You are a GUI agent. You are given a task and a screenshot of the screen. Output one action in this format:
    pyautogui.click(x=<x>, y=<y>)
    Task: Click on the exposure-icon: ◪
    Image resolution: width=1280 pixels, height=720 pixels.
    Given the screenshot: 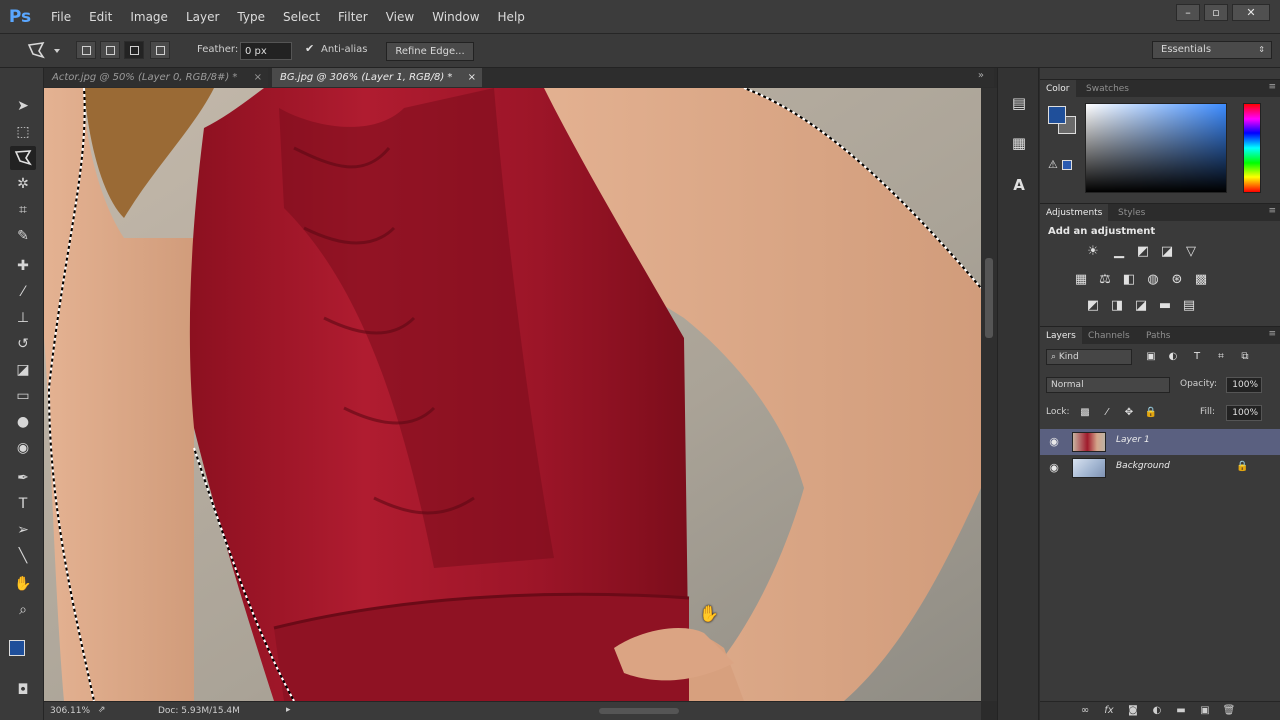 What is the action you would take?
    pyautogui.click(x=1167, y=252)
    